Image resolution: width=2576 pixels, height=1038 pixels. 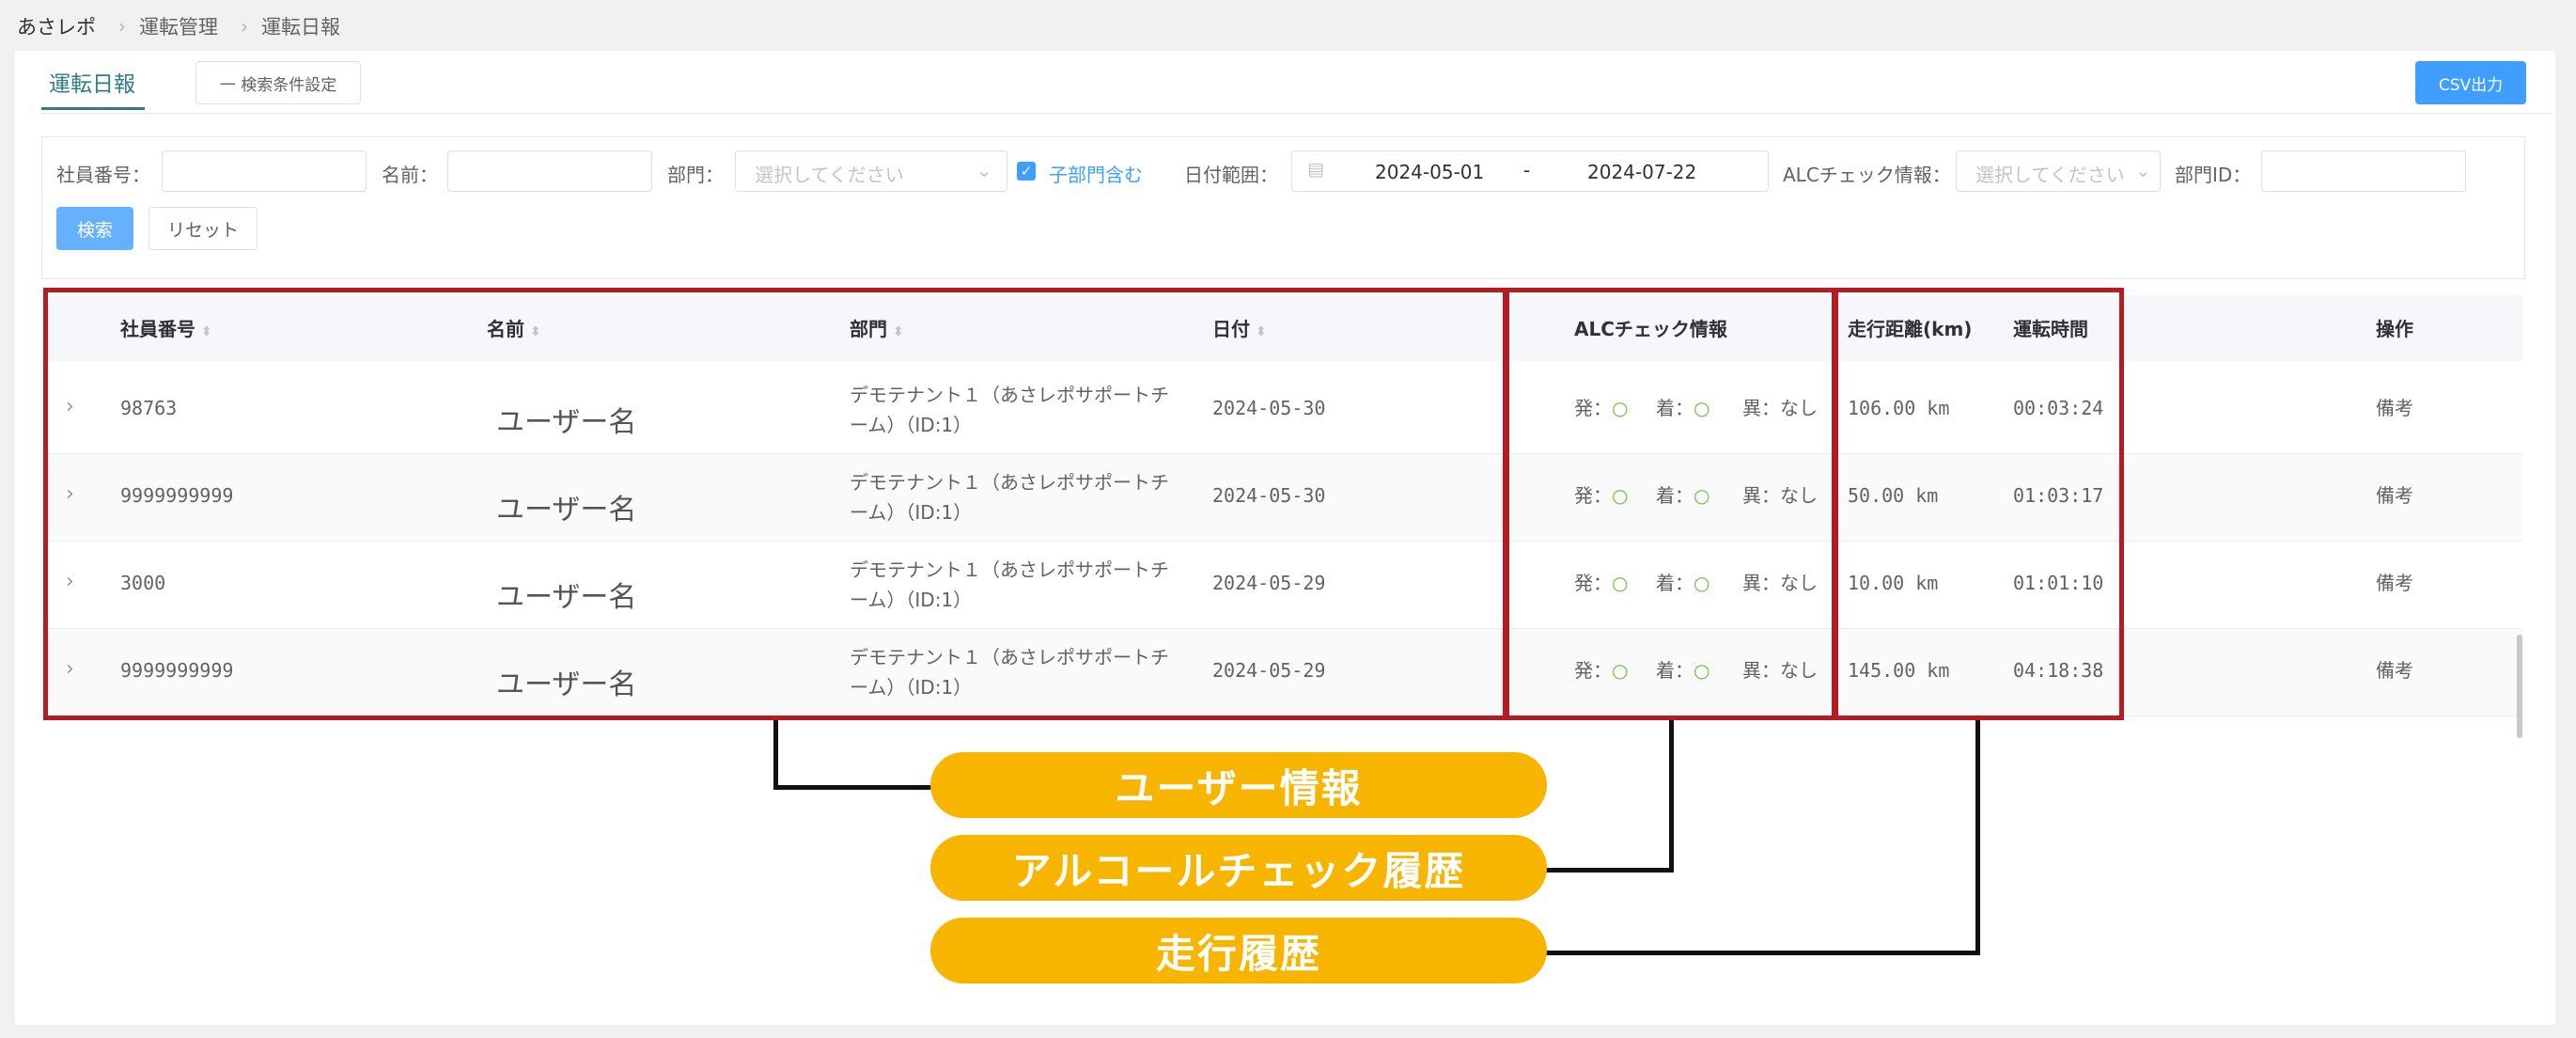 What do you see at coordinates (300, 27) in the screenshot?
I see `breadcrumb-item-daily-report: 運転日報` at bounding box center [300, 27].